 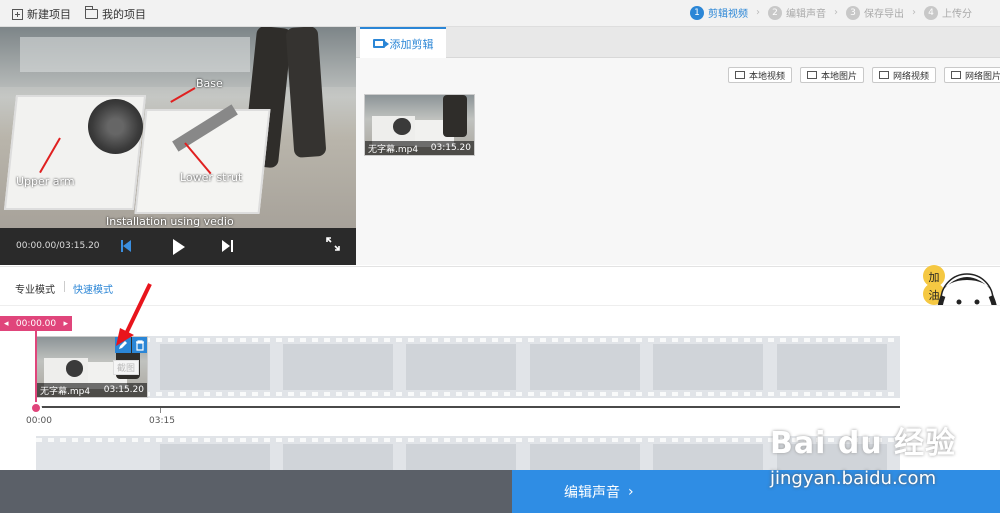 What do you see at coordinates (411, 44) in the screenshot?
I see `tab-add-clip-label: 添加剪辑` at bounding box center [411, 44].